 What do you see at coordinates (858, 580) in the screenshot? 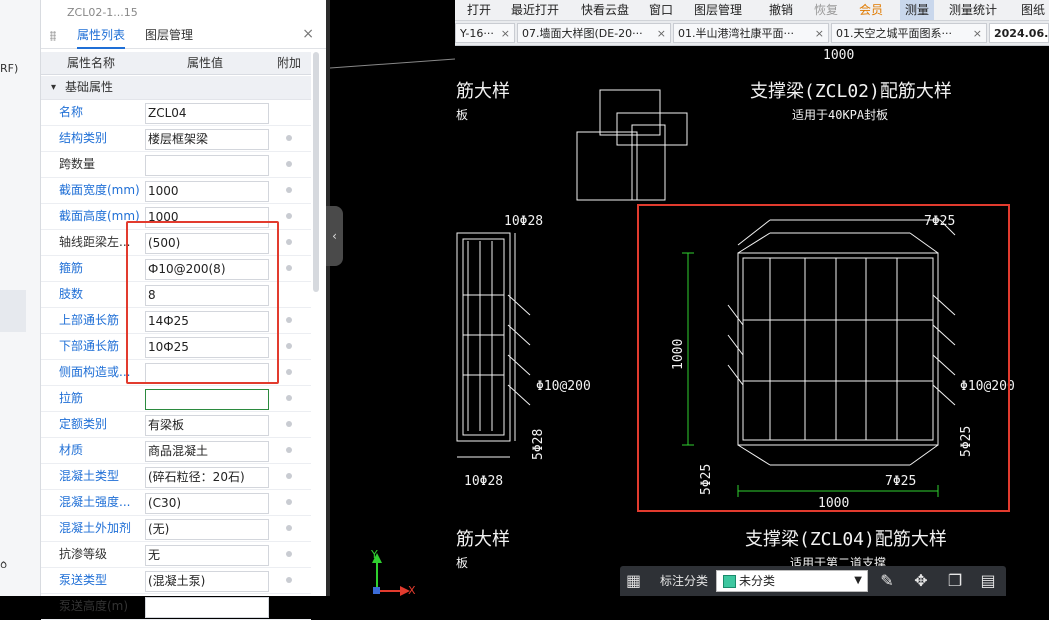
I see `chevron-down-icon: ▼` at bounding box center [858, 580].